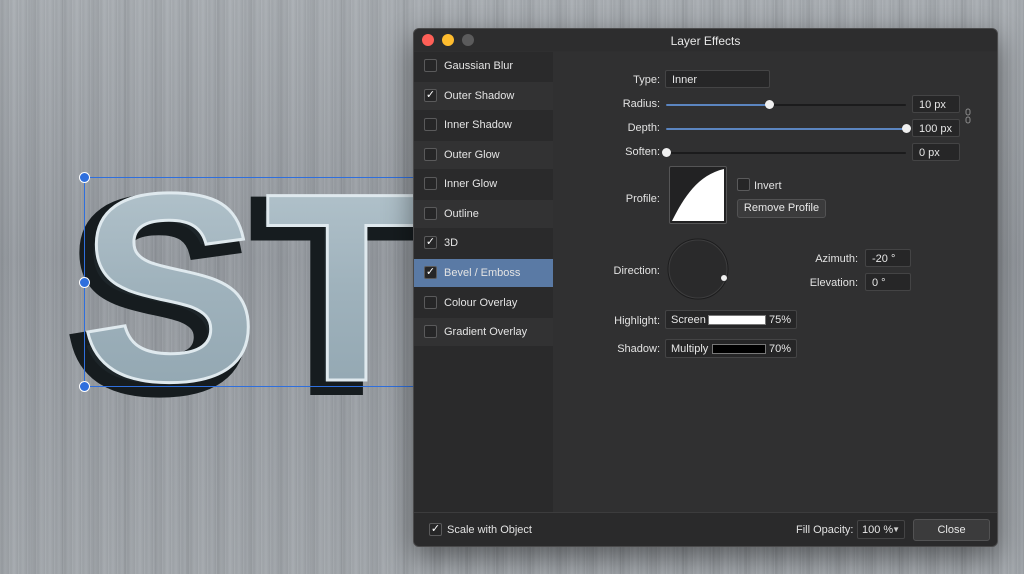  What do you see at coordinates (936, 104) in the screenshot?
I see `radius-input: 10 px` at bounding box center [936, 104].